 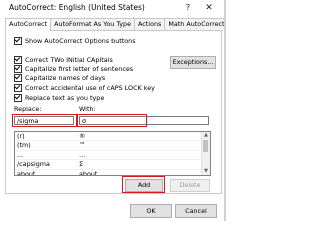 I want to click on two-initial-caps-label: Correct TWo INitial CApitals, so click(x=69, y=60).